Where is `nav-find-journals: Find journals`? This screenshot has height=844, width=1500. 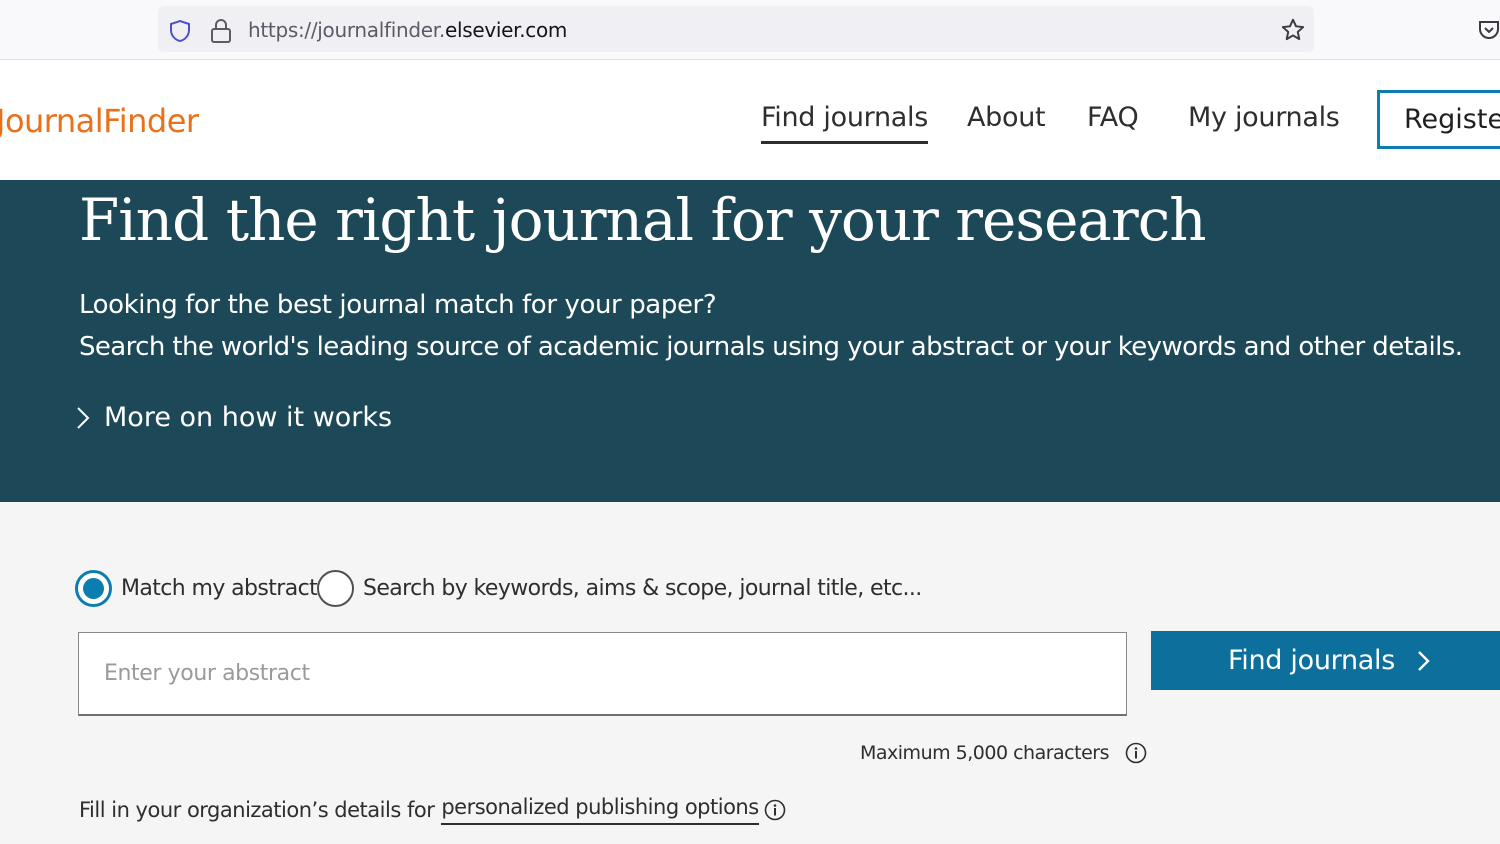 nav-find-journals: Find journals is located at coordinates (844, 123).